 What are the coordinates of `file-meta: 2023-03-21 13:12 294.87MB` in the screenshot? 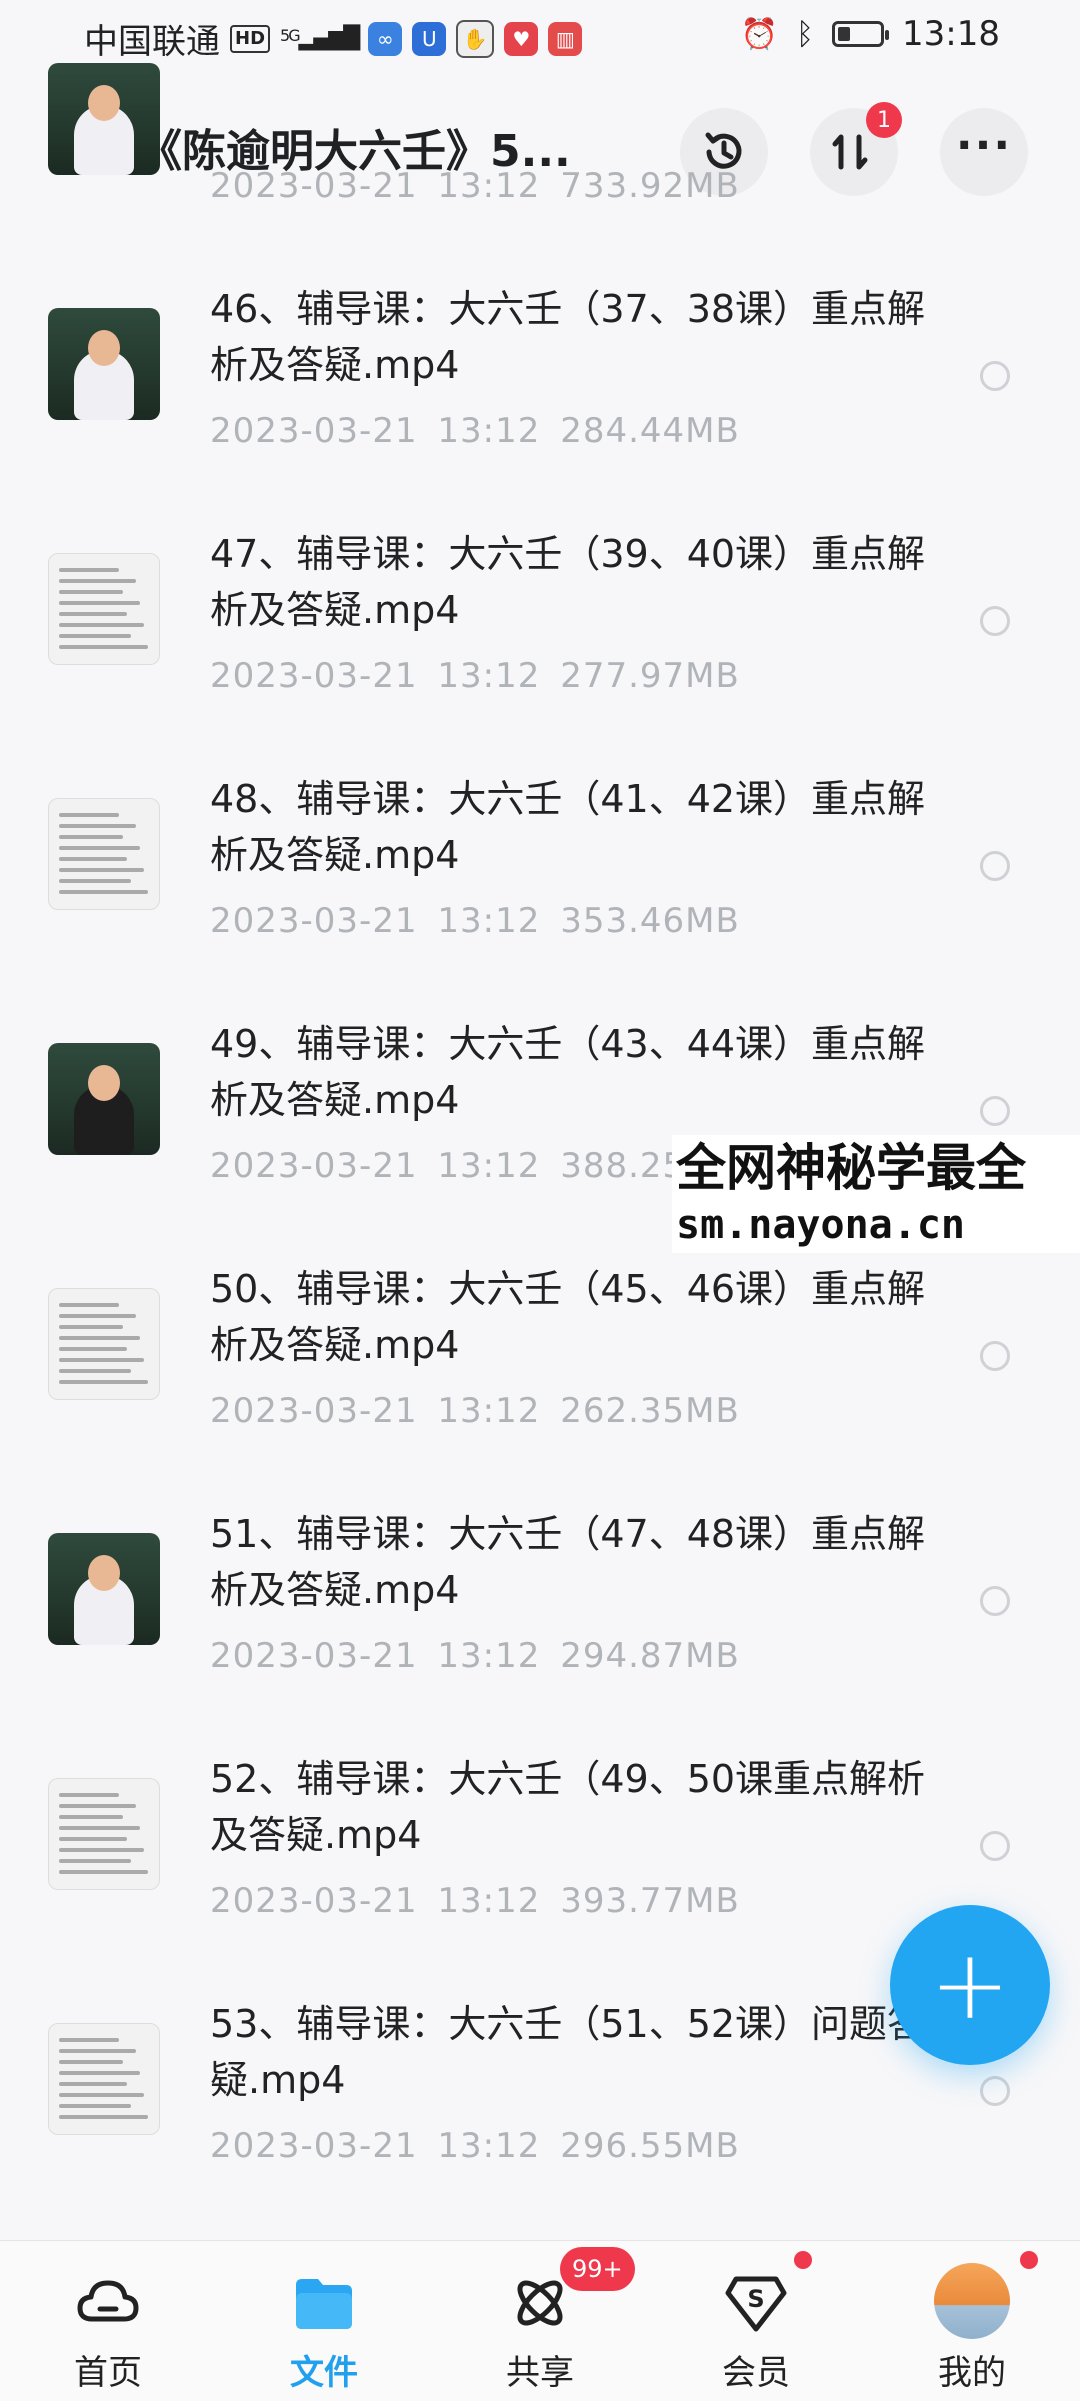 It's located at (475, 1656).